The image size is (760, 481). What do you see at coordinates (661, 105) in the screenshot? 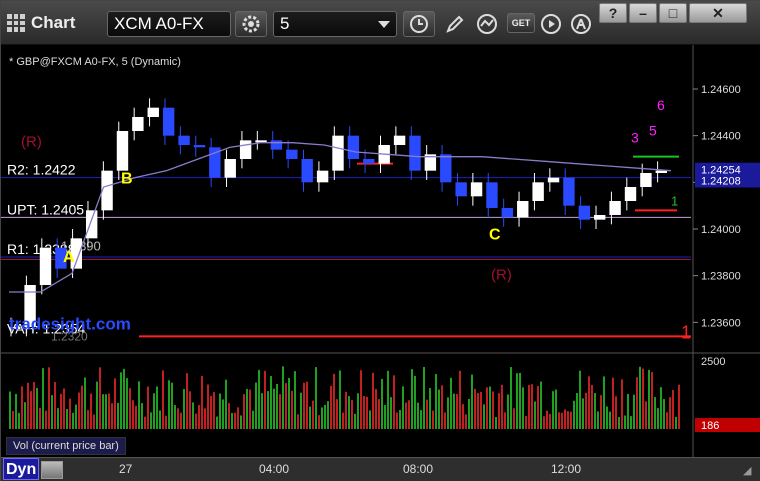
I see `annotation-count-6: 6` at bounding box center [661, 105].